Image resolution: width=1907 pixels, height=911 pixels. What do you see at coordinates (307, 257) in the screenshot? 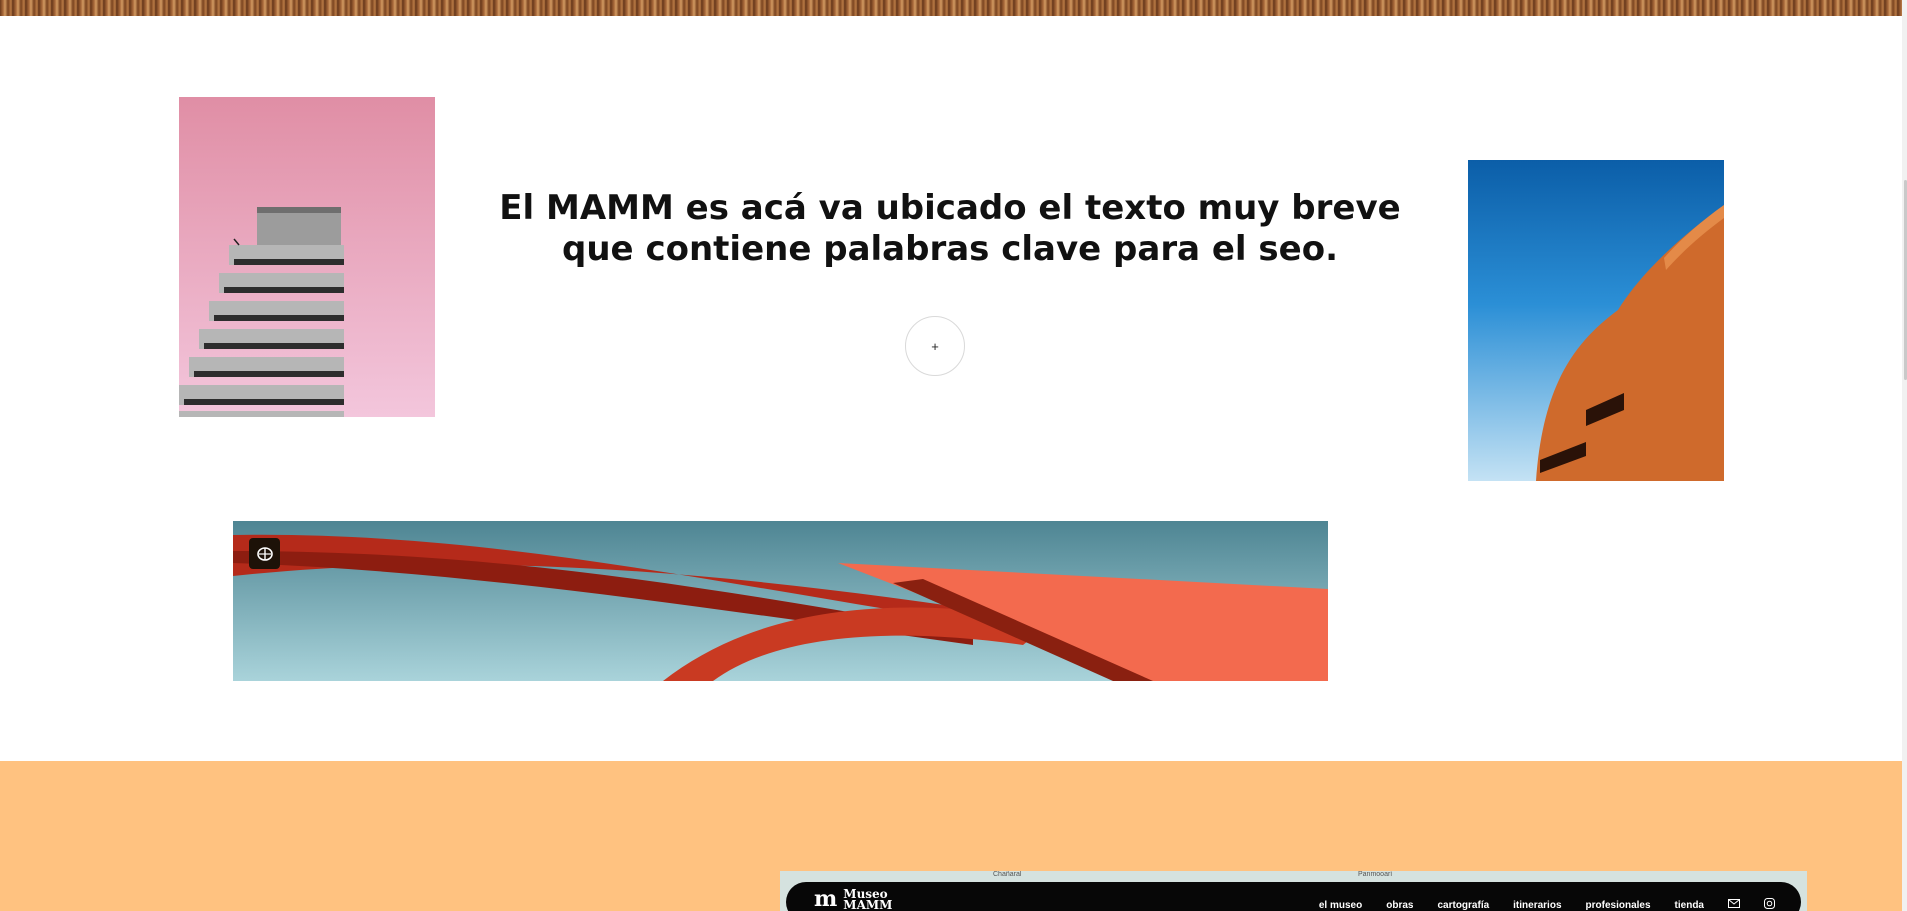
I see `pink-tower-photo` at bounding box center [307, 257].